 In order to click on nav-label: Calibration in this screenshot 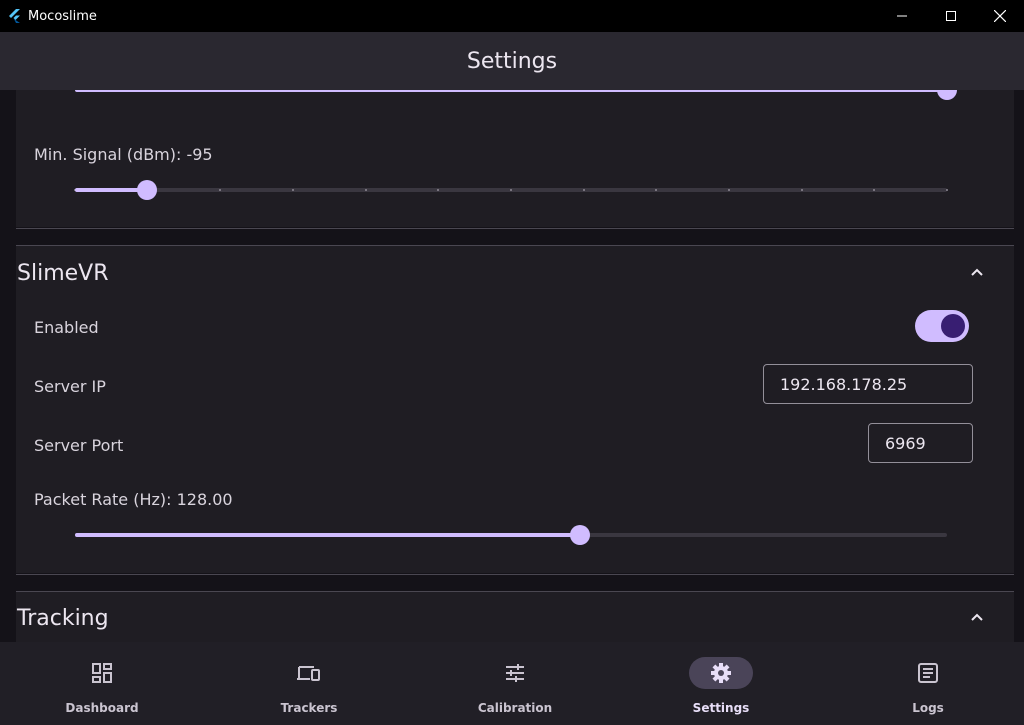, I will do `click(515, 708)`.